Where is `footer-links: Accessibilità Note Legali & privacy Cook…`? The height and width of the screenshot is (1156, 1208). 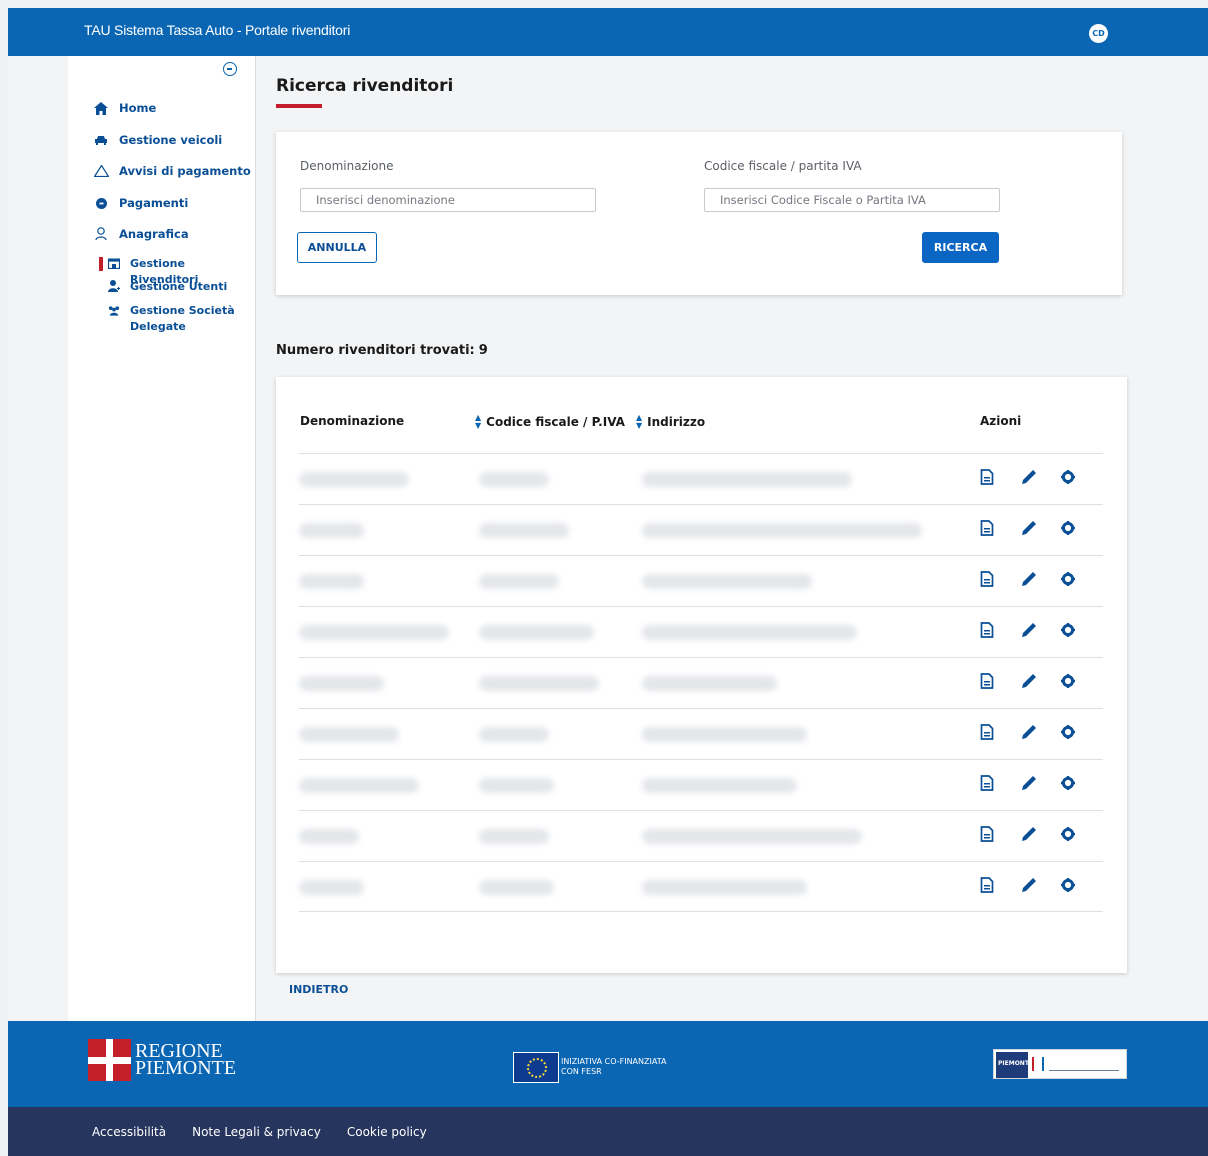
footer-links: Accessibilità Note Legali & privacy Cook… is located at coordinates (608, 1131).